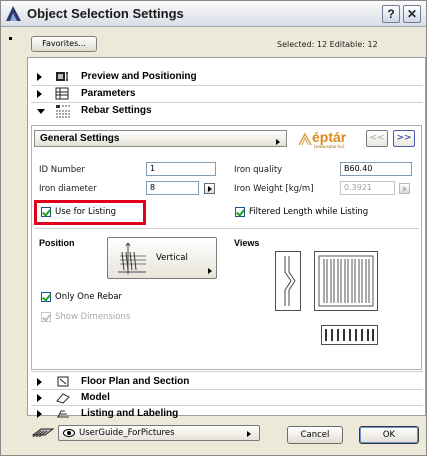 The height and width of the screenshot is (456, 427). What do you see at coordinates (227, 77) in the screenshot?
I see `section-preview-and-positioning: Preview and Positioning` at bounding box center [227, 77].